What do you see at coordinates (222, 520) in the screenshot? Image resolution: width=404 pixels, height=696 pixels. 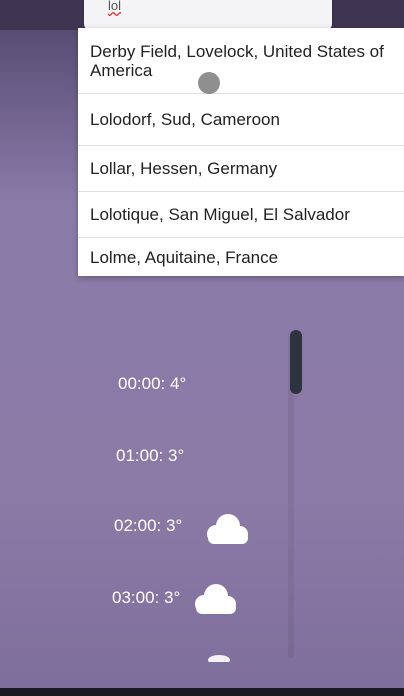 I see `moon-cloud-icon` at bounding box center [222, 520].